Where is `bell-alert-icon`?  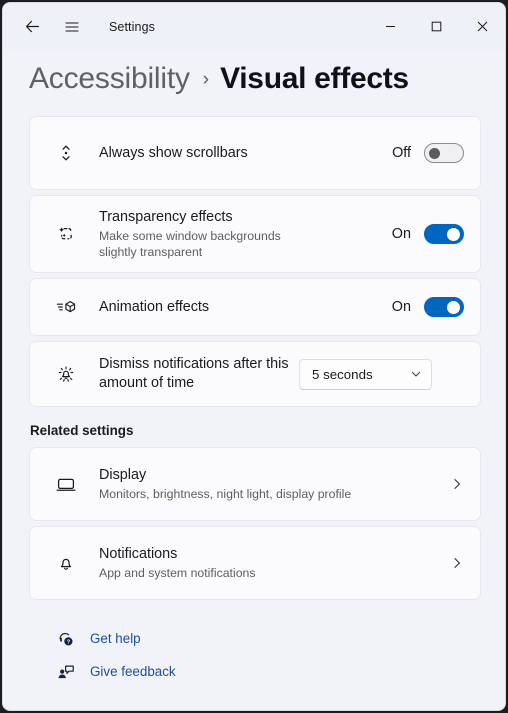
bell-alert-icon is located at coordinates (66, 374).